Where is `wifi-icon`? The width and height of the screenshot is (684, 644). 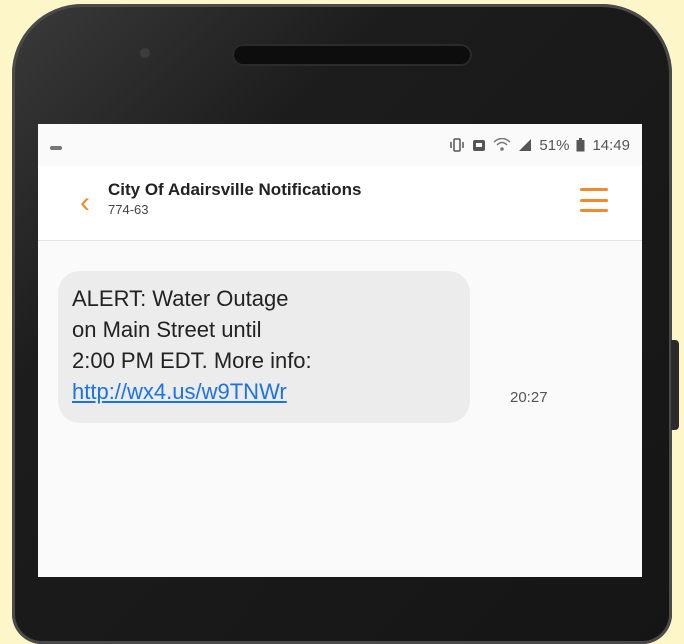 wifi-icon is located at coordinates (502, 144).